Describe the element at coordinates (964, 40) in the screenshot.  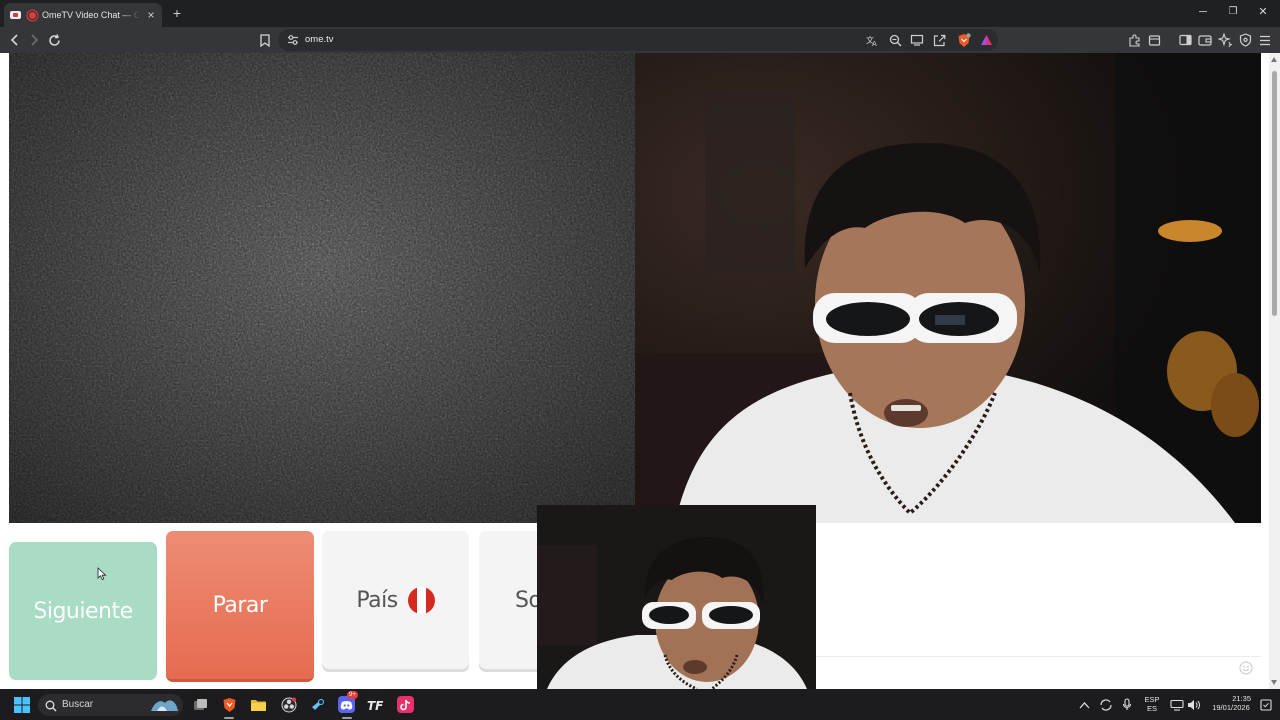
I see `brave-shields-icon` at that location.